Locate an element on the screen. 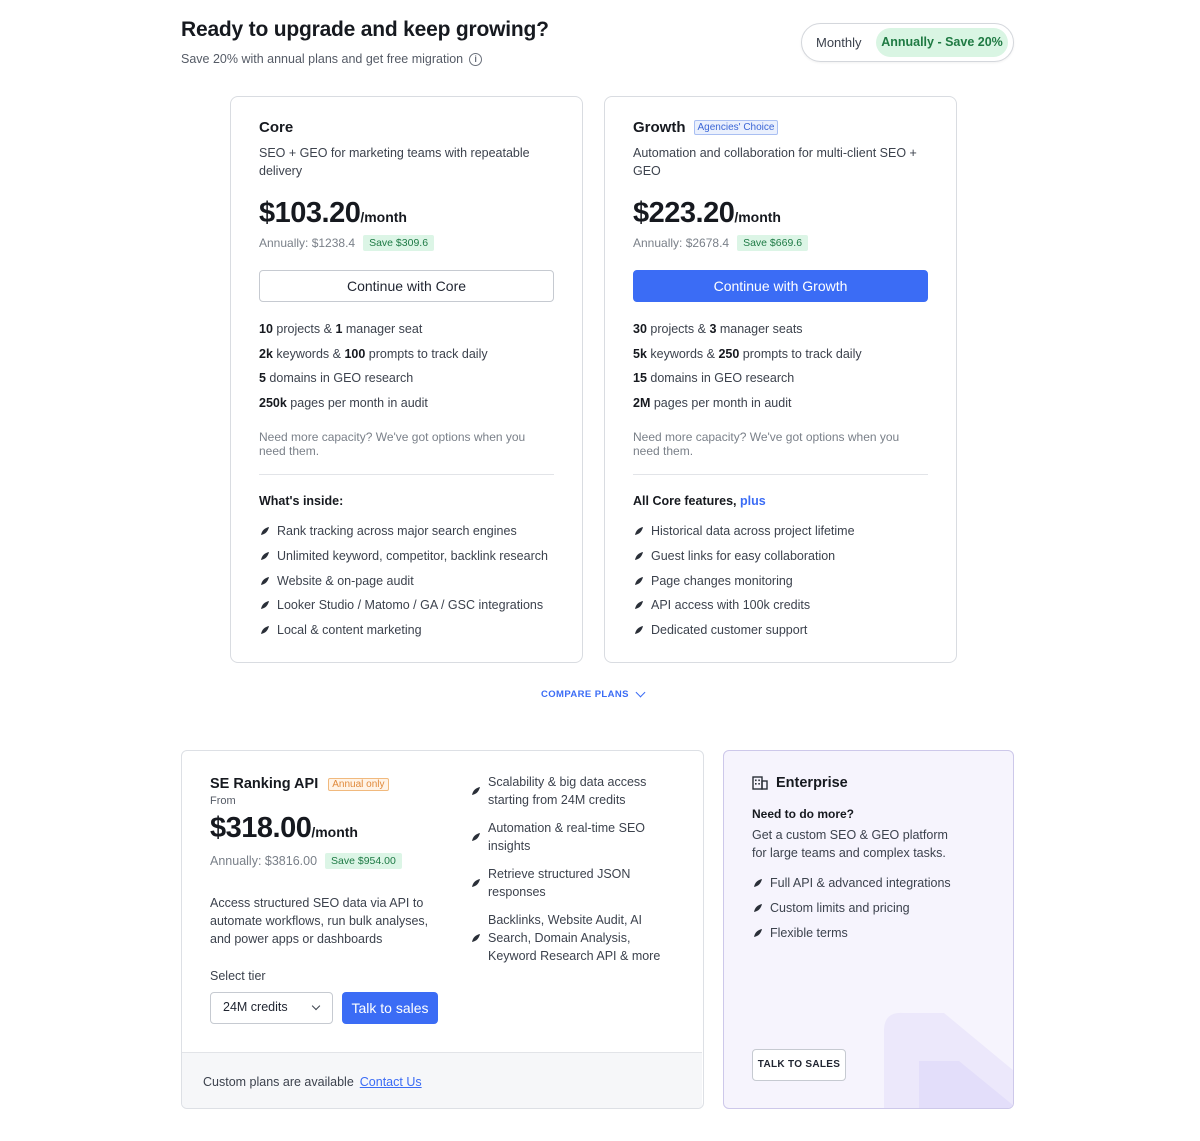  toggle-annually: Annually - Save 20% is located at coordinates (942, 42).